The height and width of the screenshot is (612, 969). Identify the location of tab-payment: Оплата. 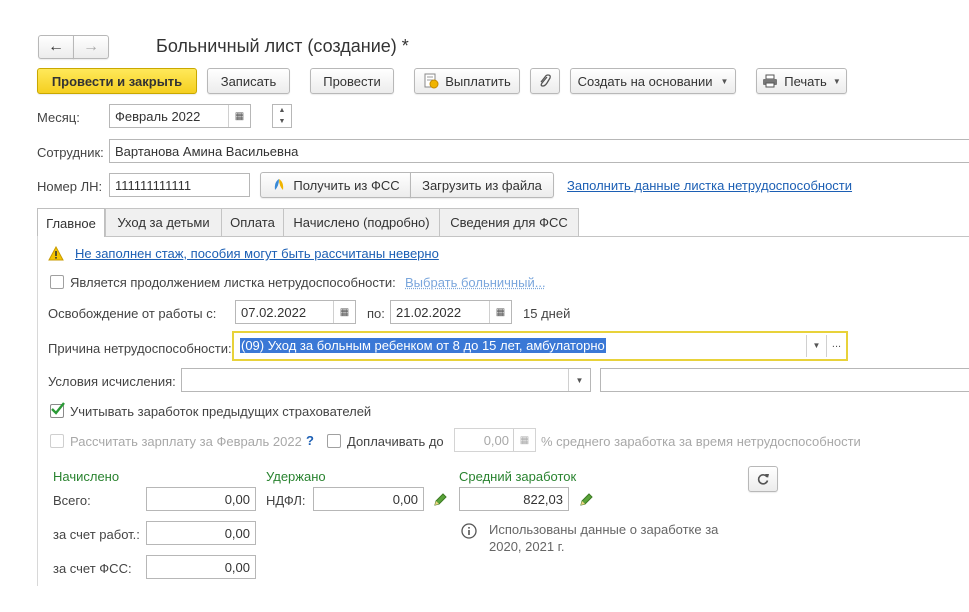
(252, 222).